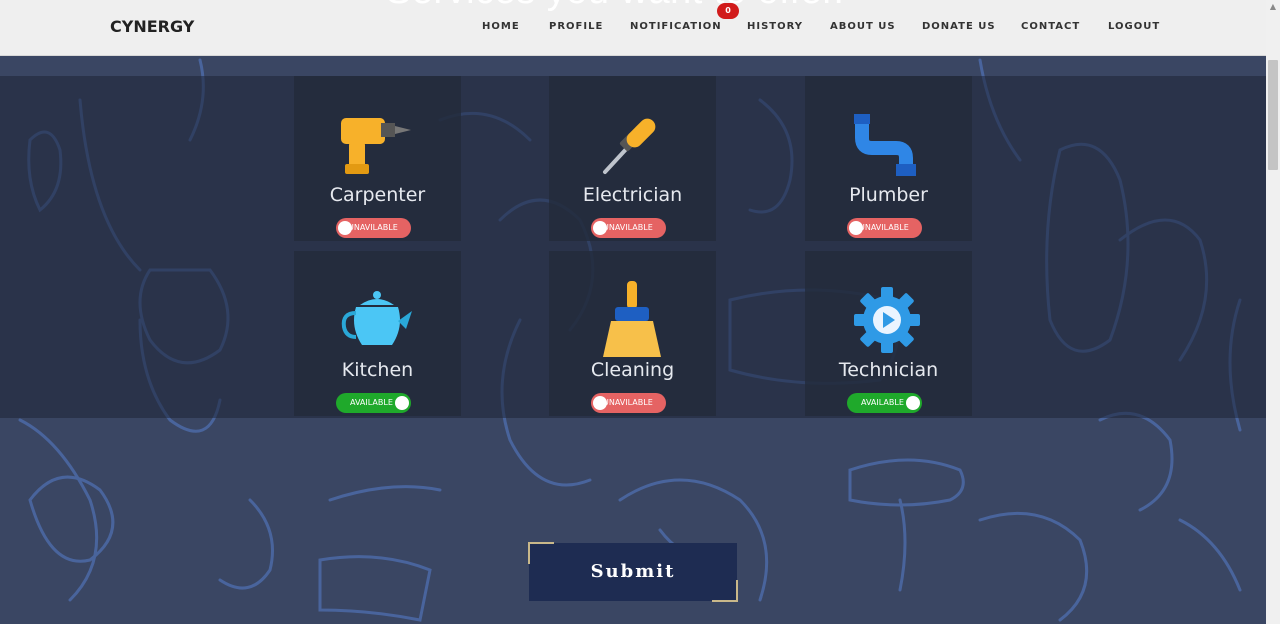 The height and width of the screenshot is (624, 1280). Describe the element at coordinates (376, 146) in the screenshot. I see `drill-icon` at that location.